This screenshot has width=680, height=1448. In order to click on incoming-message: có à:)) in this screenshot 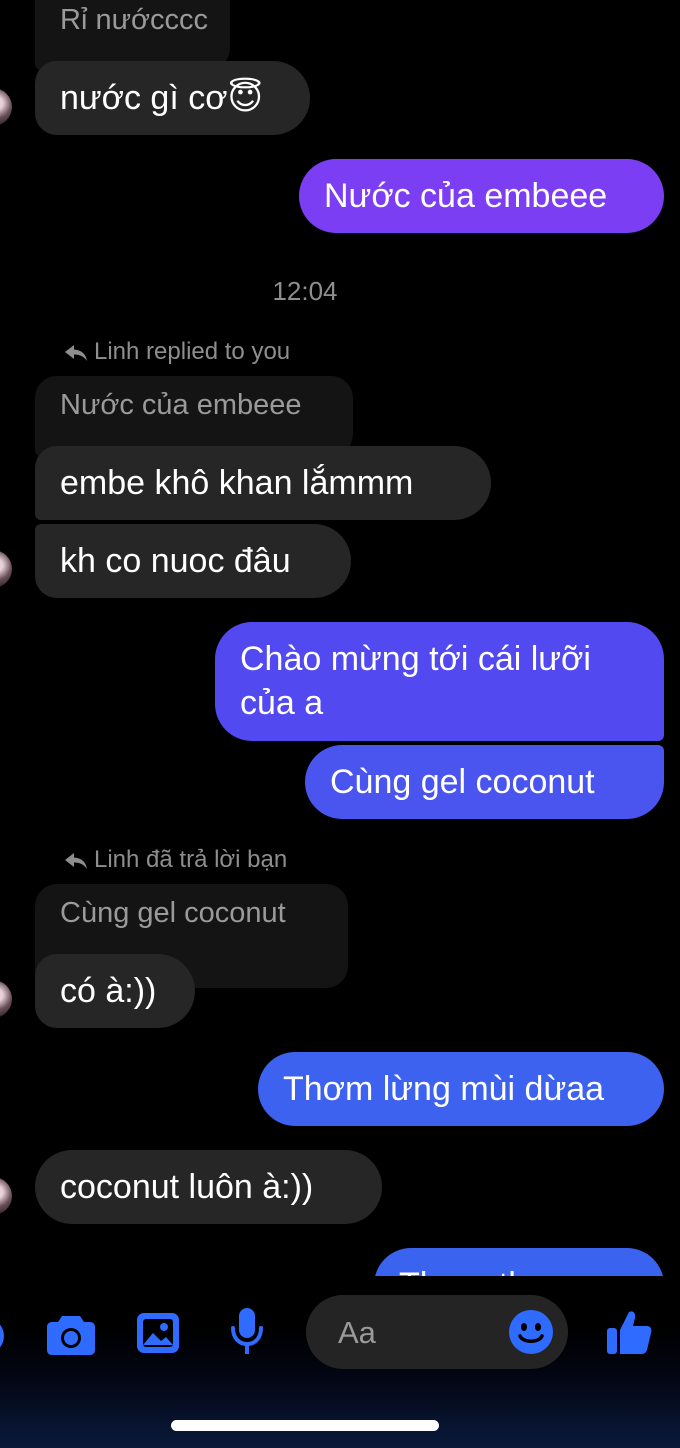, I will do `click(115, 991)`.